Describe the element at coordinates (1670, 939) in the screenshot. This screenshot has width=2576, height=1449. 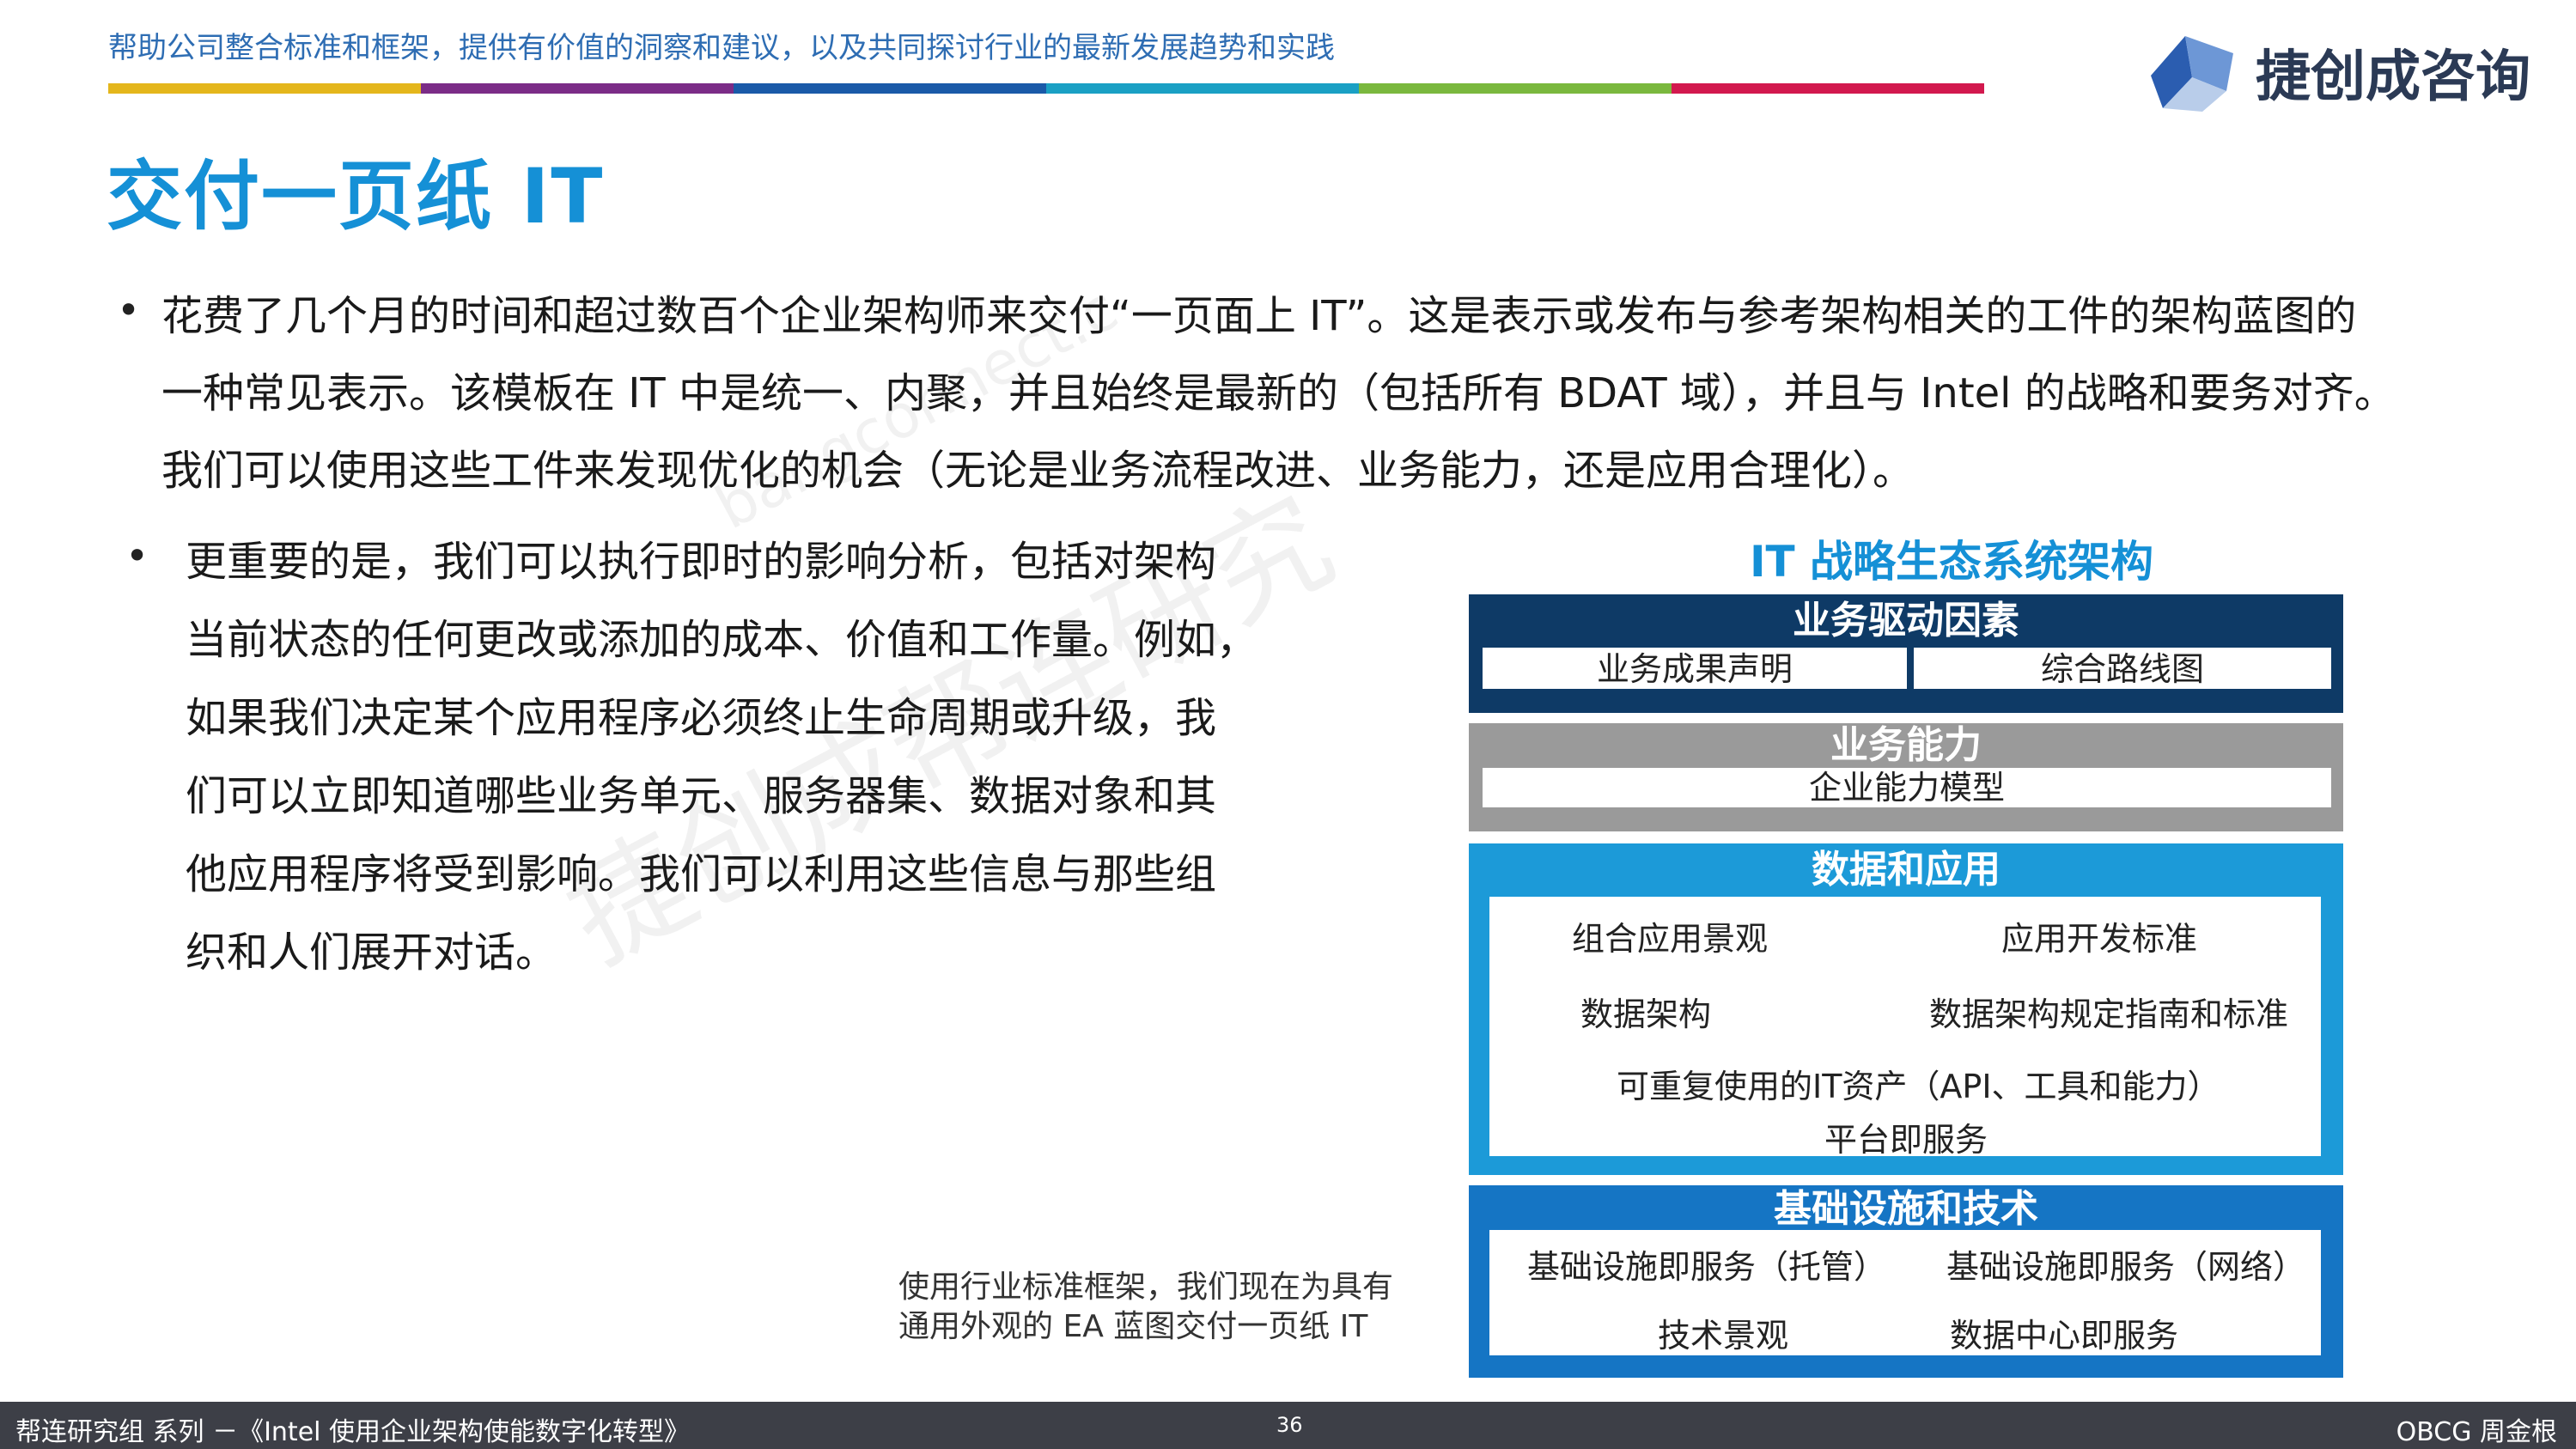
I see `layer-item: 组合应用景观` at that location.